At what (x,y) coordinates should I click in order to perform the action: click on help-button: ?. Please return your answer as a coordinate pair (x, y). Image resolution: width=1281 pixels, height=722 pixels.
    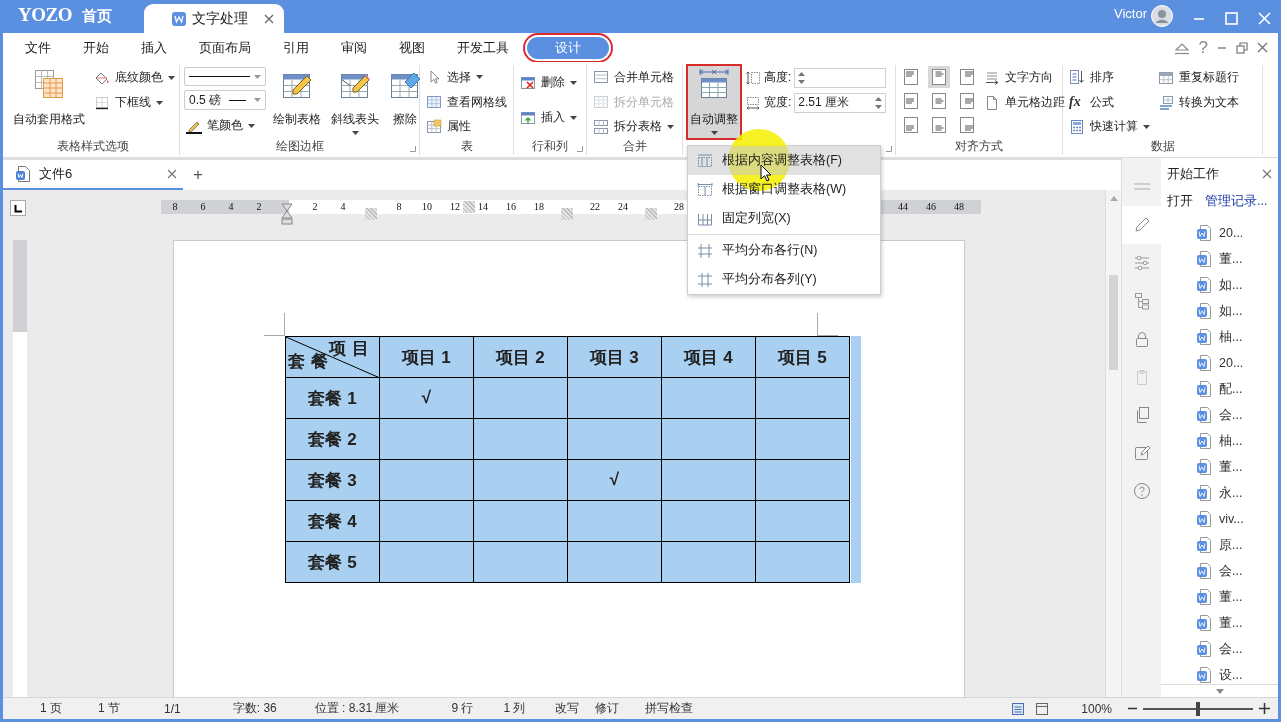
    Looking at the image, I should click on (1203, 47).